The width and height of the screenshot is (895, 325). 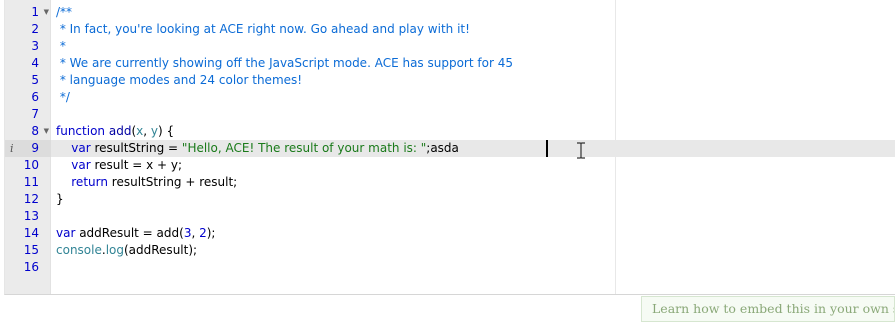 I want to click on code-token: * language modes and 24 color themes!, so click(x=179, y=80).